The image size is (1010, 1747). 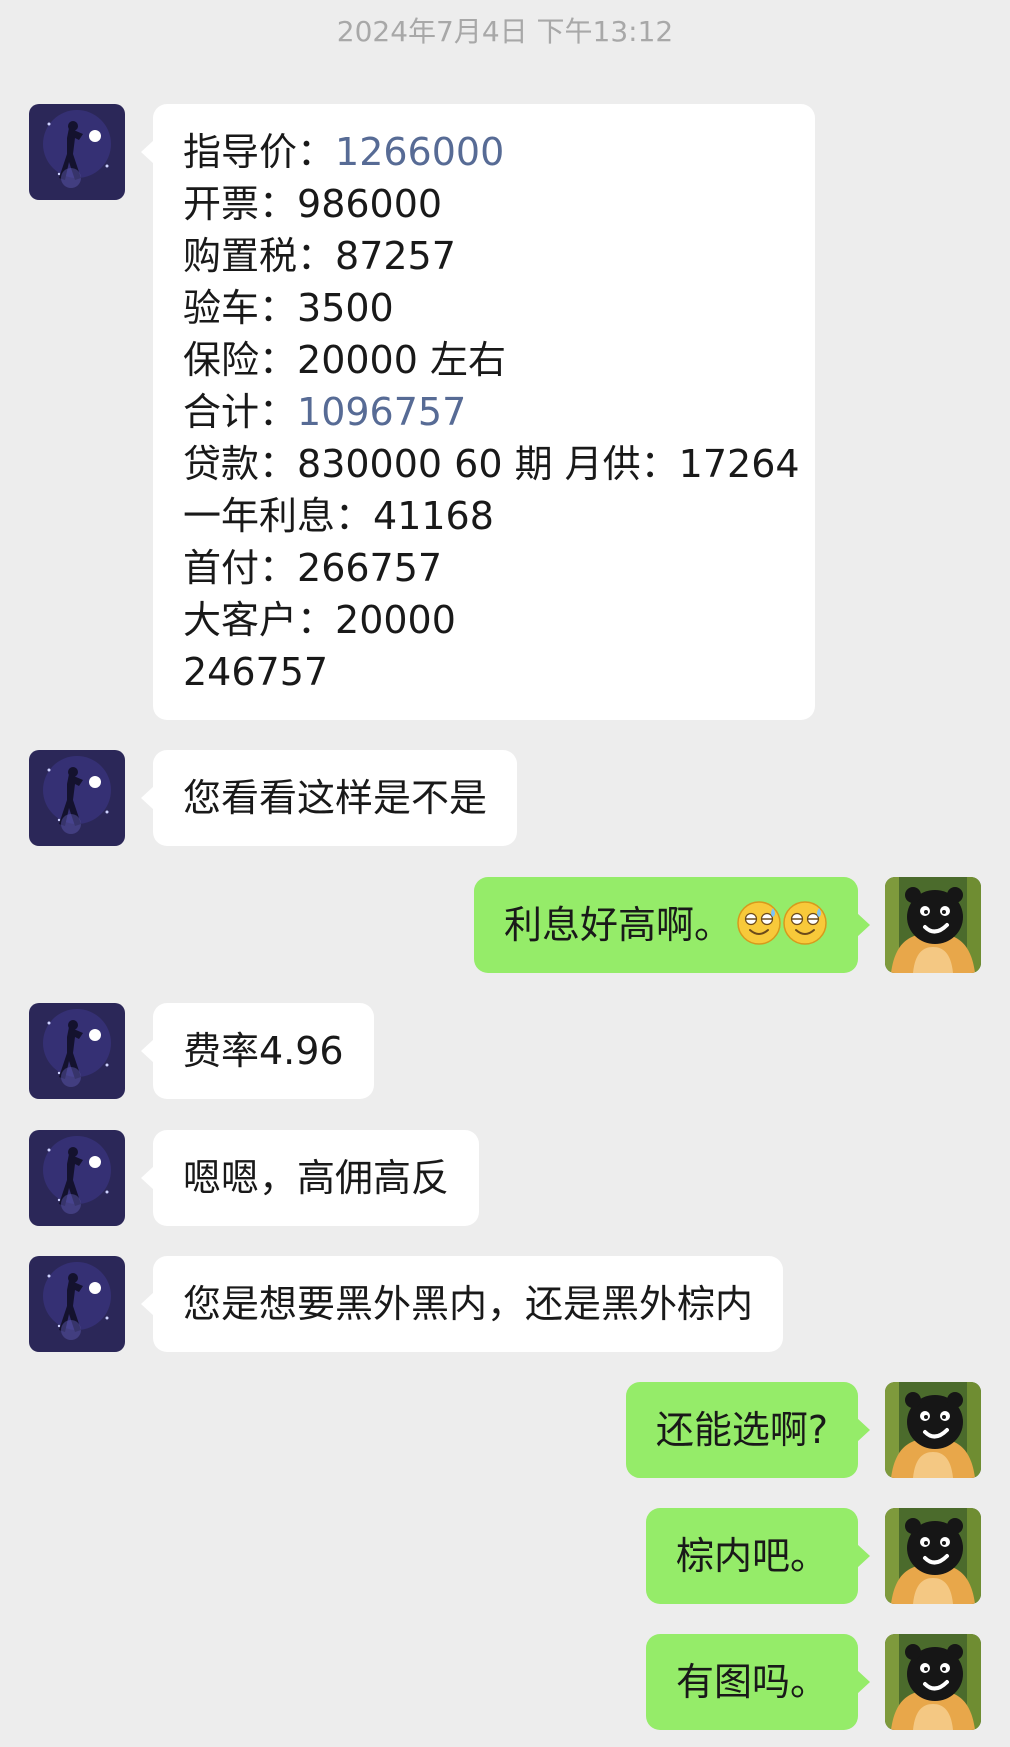 I want to click on message-bubble: 您是想要黑外黑内，还是黑外棕内, so click(x=462, y=1304).